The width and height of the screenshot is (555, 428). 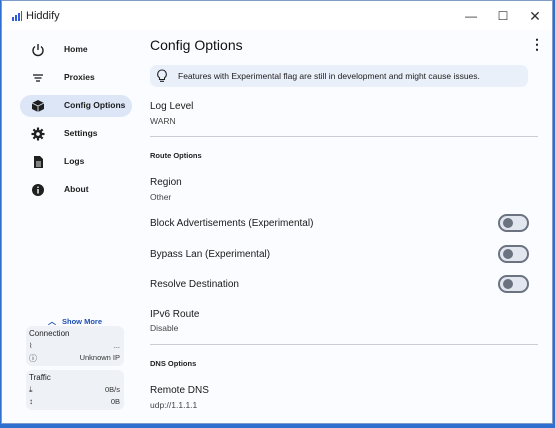 I want to click on up-down-arrow-icon: ↕, so click(x=31, y=401).